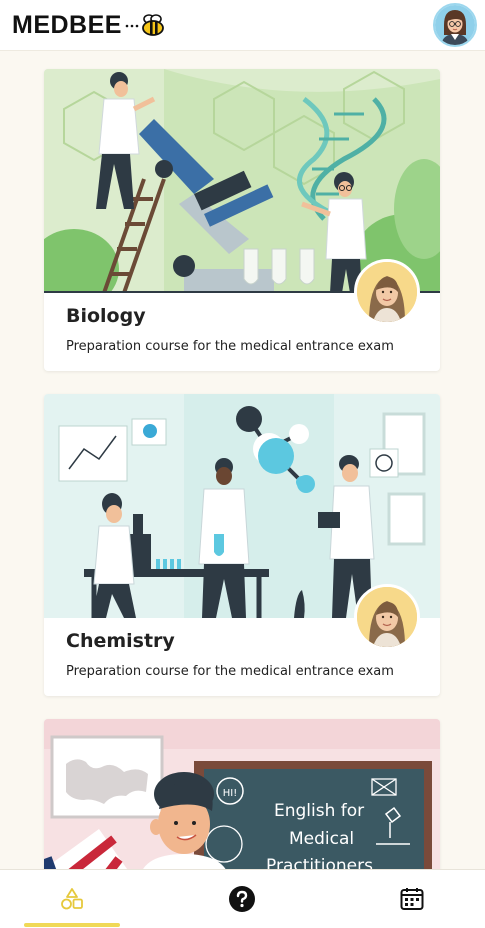  What do you see at coordinates (153, 25) in the screenshot?
I see `bee-icon` at bounding box center [153, 25].